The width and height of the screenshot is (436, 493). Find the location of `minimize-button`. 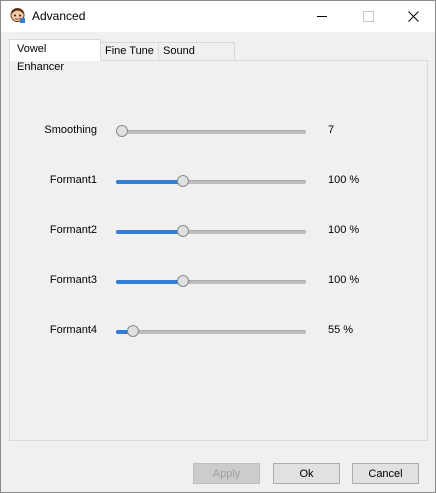

minimize-button is located at coordinates (322, 16).